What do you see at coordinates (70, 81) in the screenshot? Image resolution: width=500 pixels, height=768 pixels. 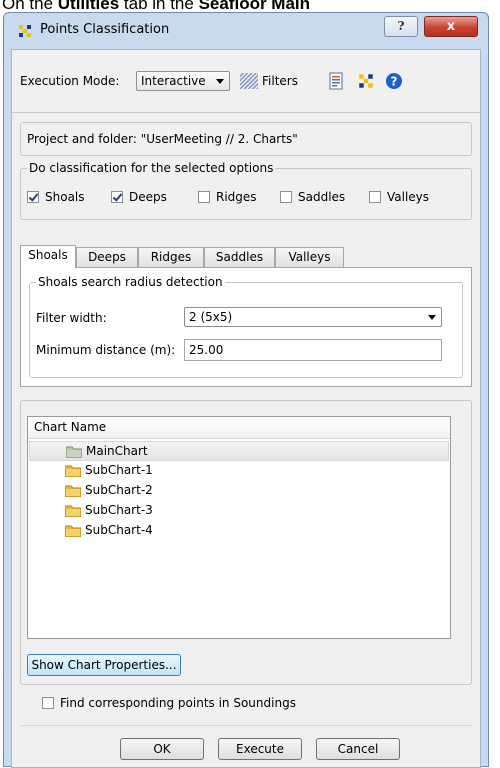 I see `execution-mode-label: Execution Mode:` at bounding box center [70, 81].